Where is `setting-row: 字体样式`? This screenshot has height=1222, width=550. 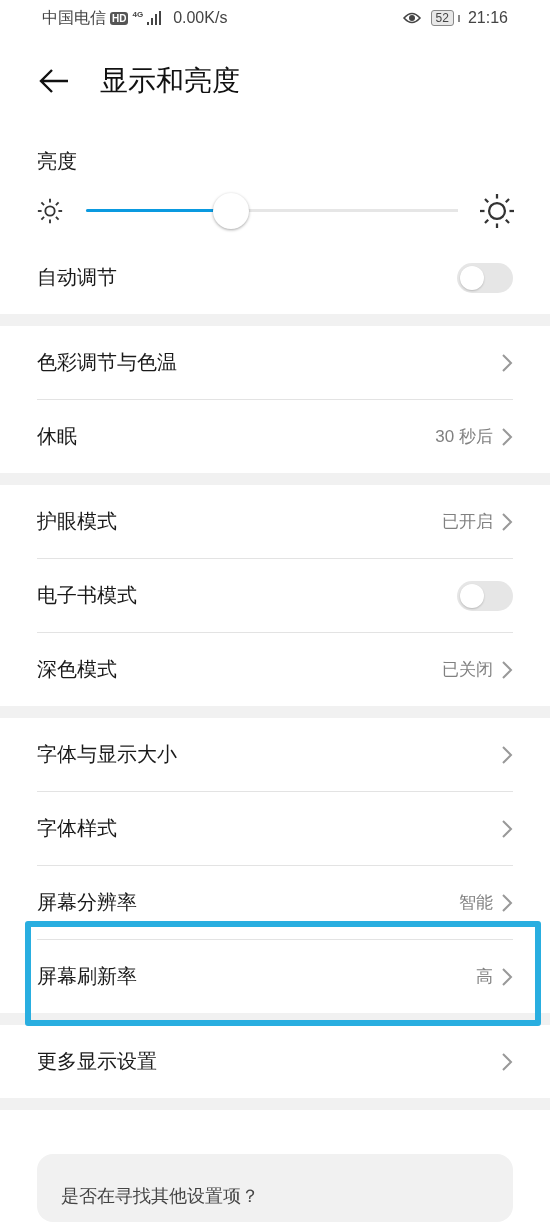 setting-row: 字体样式 is located at coordinates (275, 828).